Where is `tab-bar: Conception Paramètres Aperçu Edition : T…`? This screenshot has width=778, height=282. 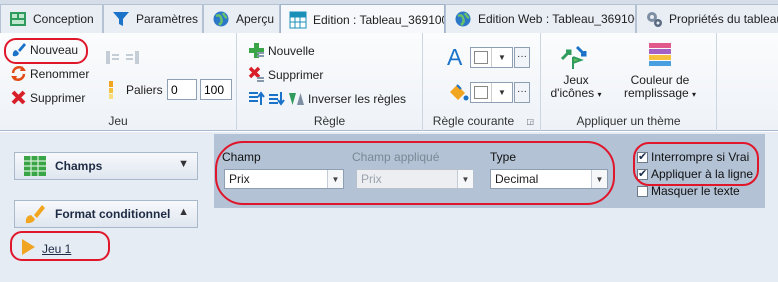
tab-bar: Conception Paramètres Aperçu Edition : T… is located at coordinates (389, 17).